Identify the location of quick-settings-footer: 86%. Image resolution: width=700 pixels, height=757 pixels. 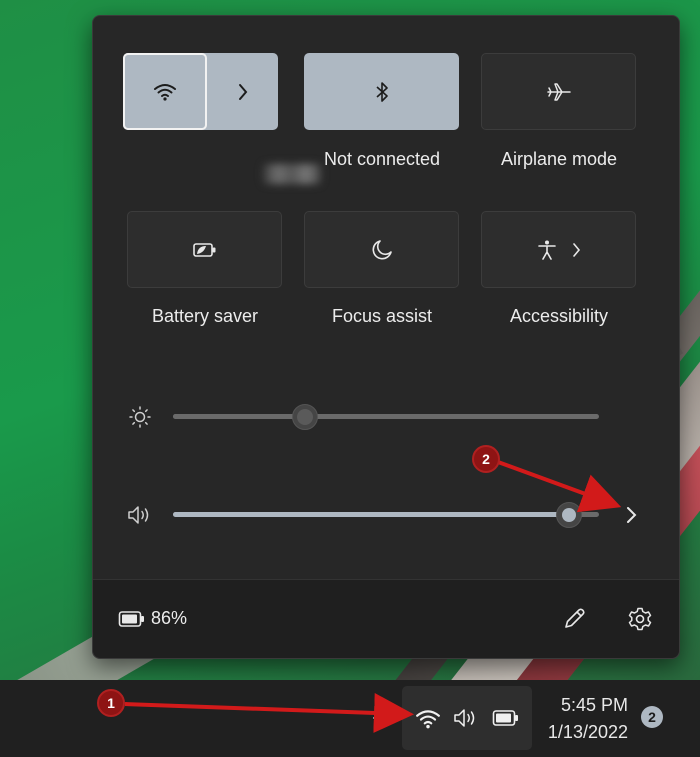
(386, 618).